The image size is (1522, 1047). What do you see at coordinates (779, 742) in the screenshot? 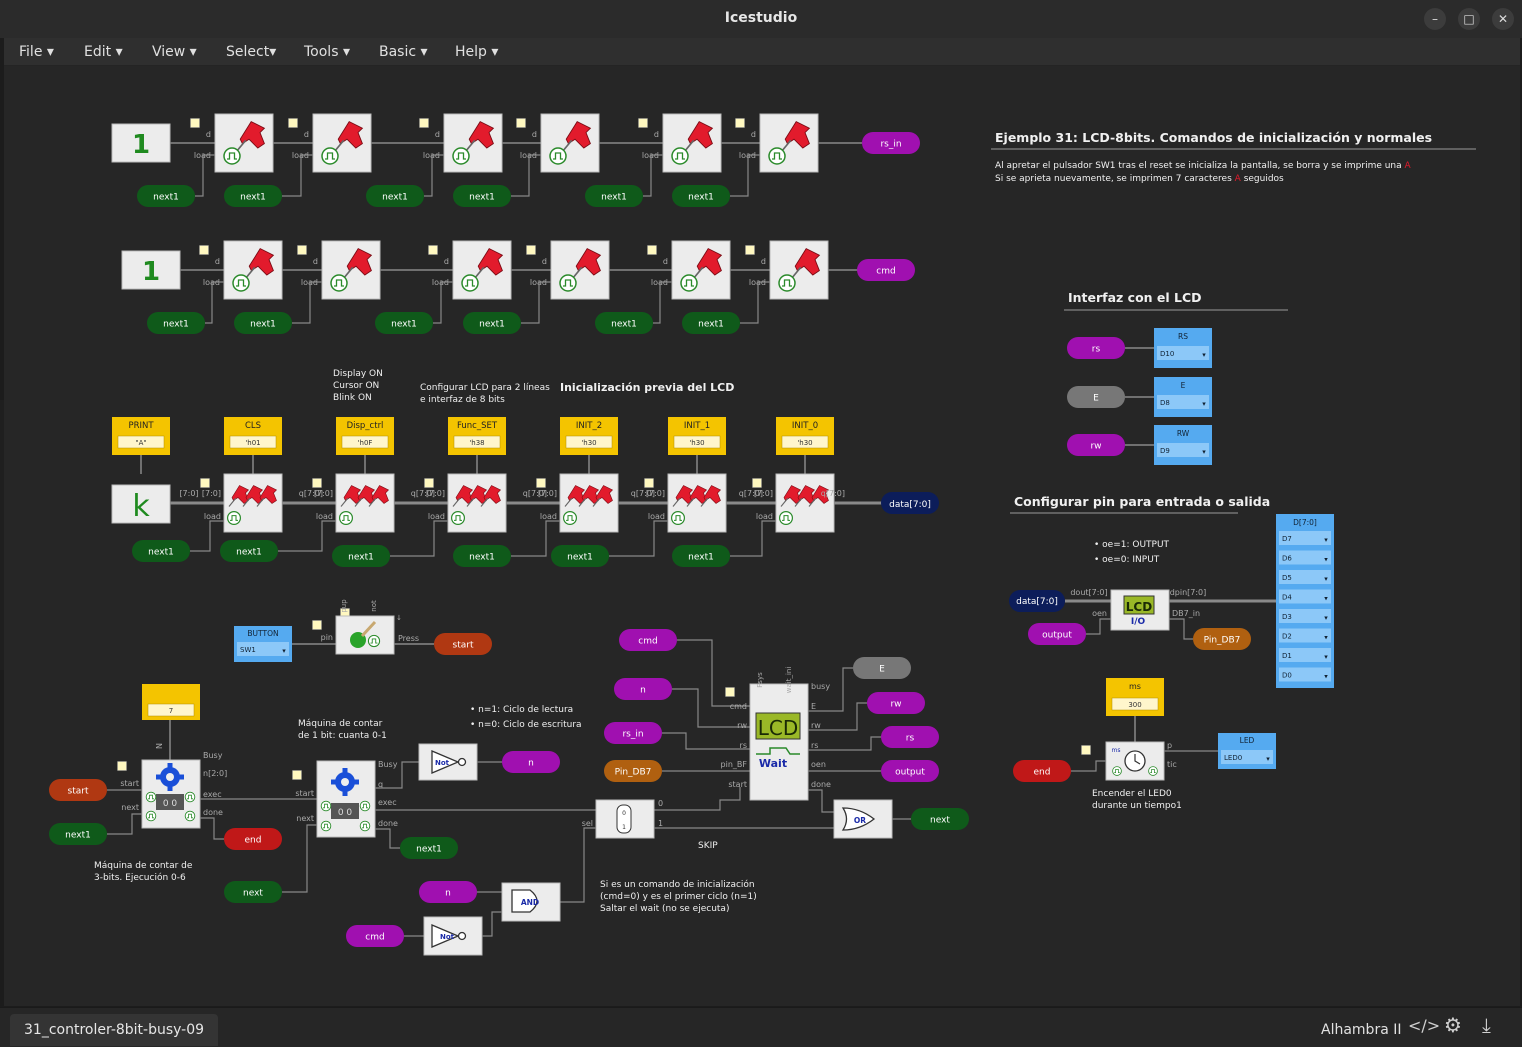
I see `lcd-wait-block` at bounding box center [779, 742].